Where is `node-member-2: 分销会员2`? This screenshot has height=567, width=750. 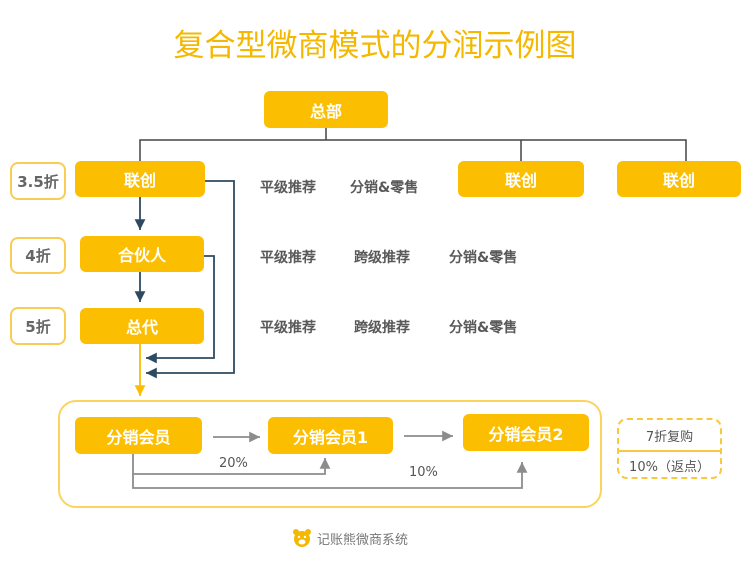
node-member-2: 分销会员2 is located at coordinates (526, 432).